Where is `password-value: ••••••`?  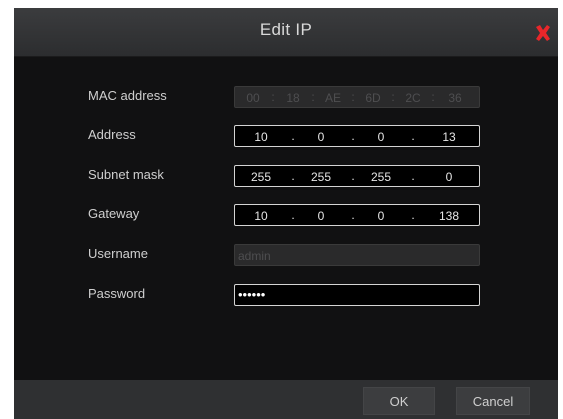 password-value: •••••• is located at coordinates (252, 294).